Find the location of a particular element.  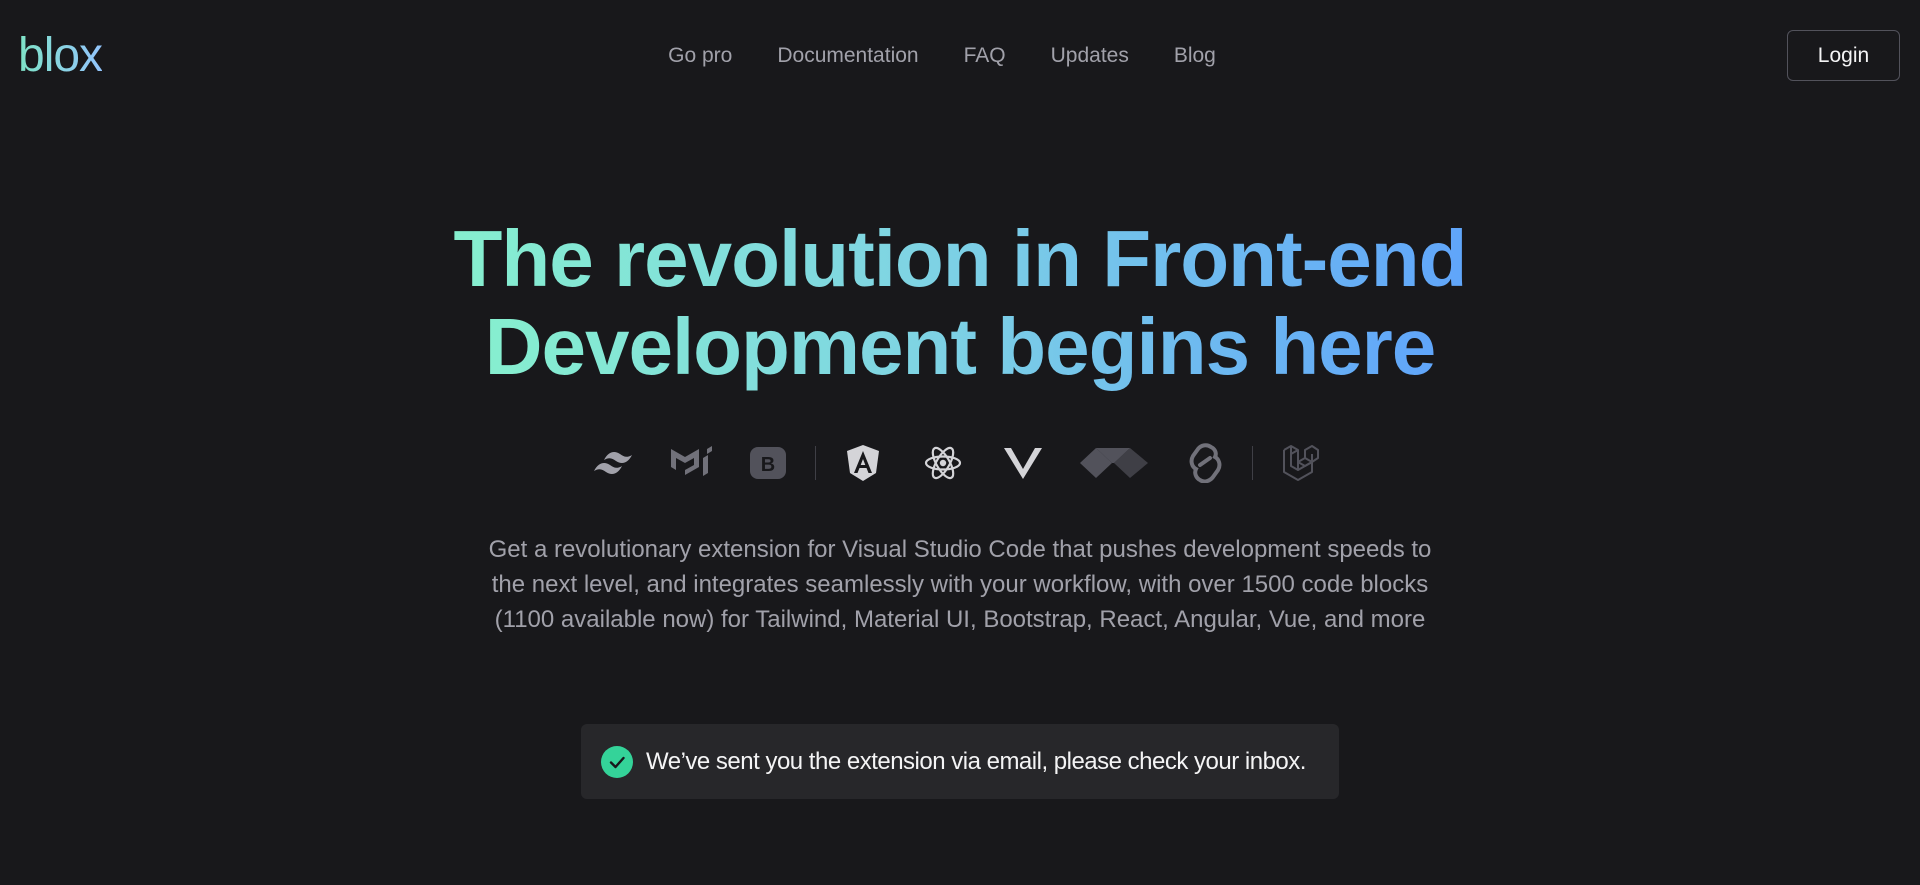

laravel-icon is located at coordinates (1300, 463).